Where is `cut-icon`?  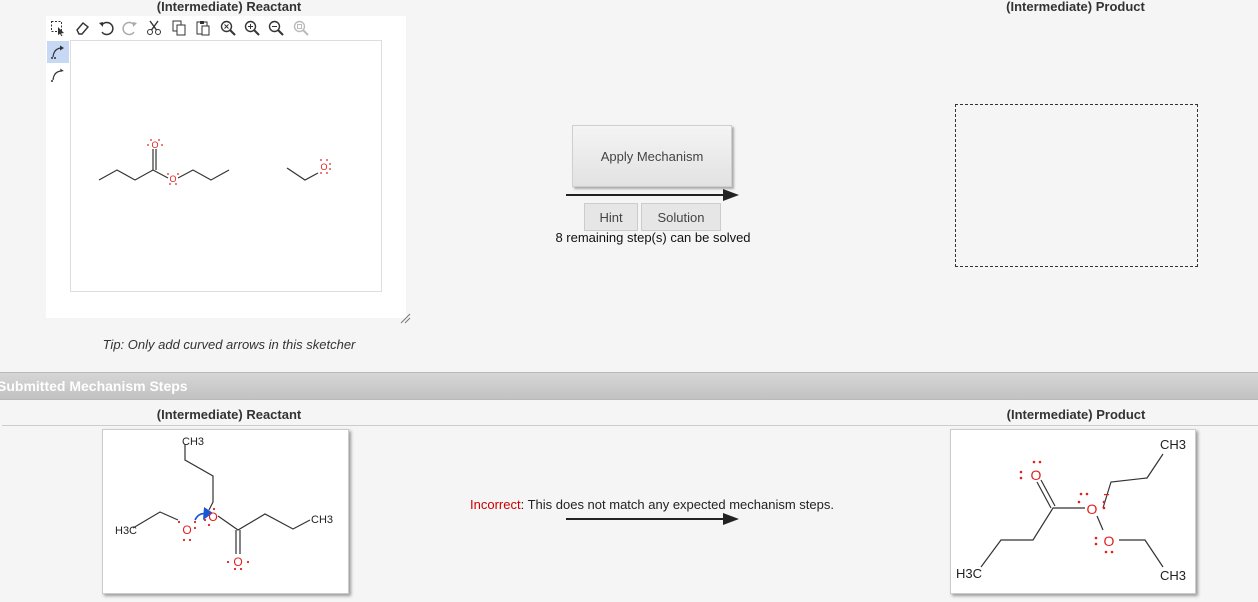
cut-icon is located at coordinates (154, 28).